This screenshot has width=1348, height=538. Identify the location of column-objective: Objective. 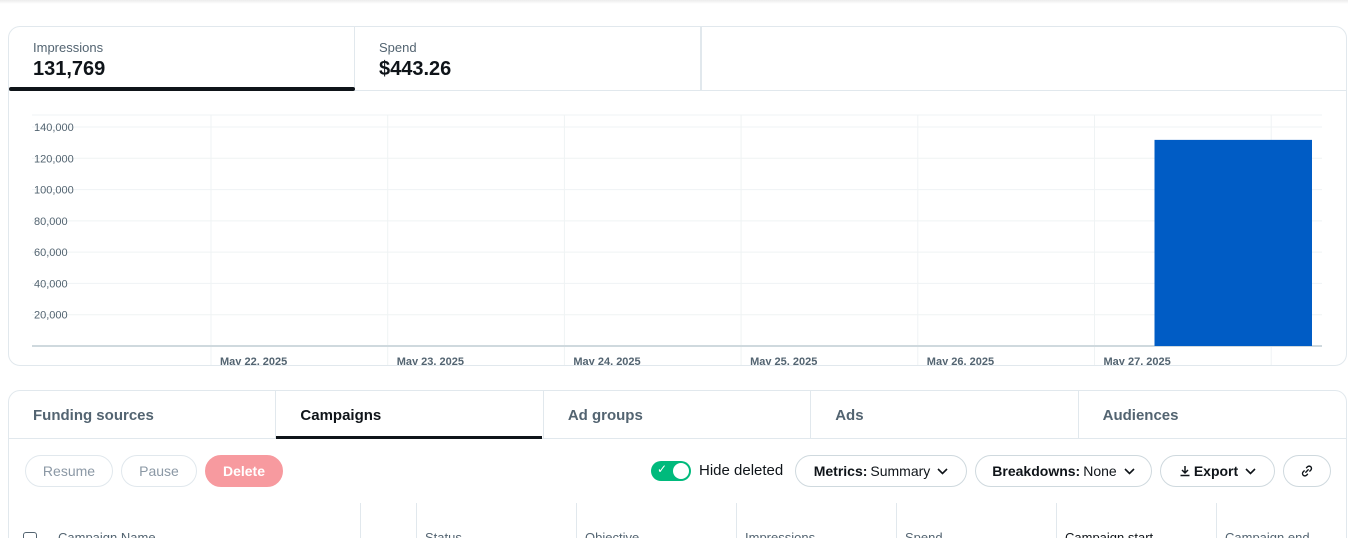
(657, 520).